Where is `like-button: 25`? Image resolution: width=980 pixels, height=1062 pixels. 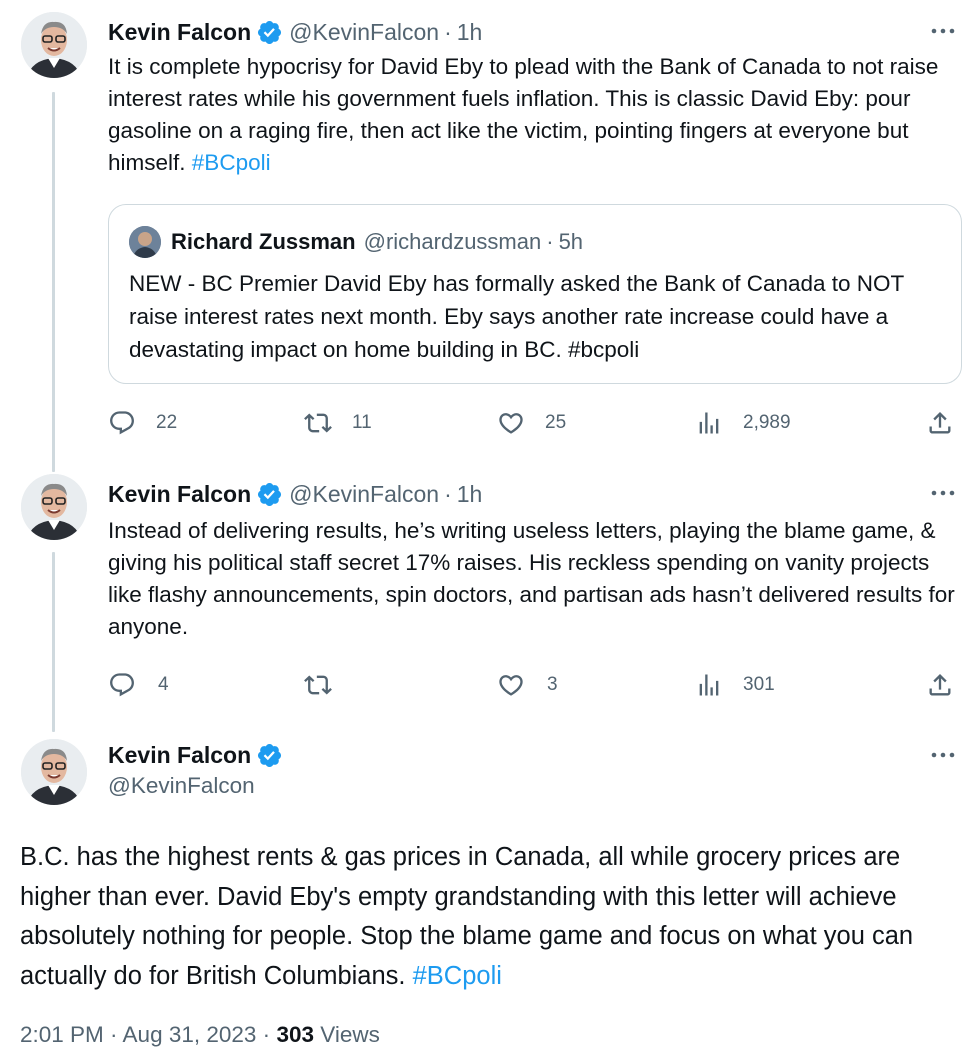
like-button: 25 is located at coordinates (531, 423).